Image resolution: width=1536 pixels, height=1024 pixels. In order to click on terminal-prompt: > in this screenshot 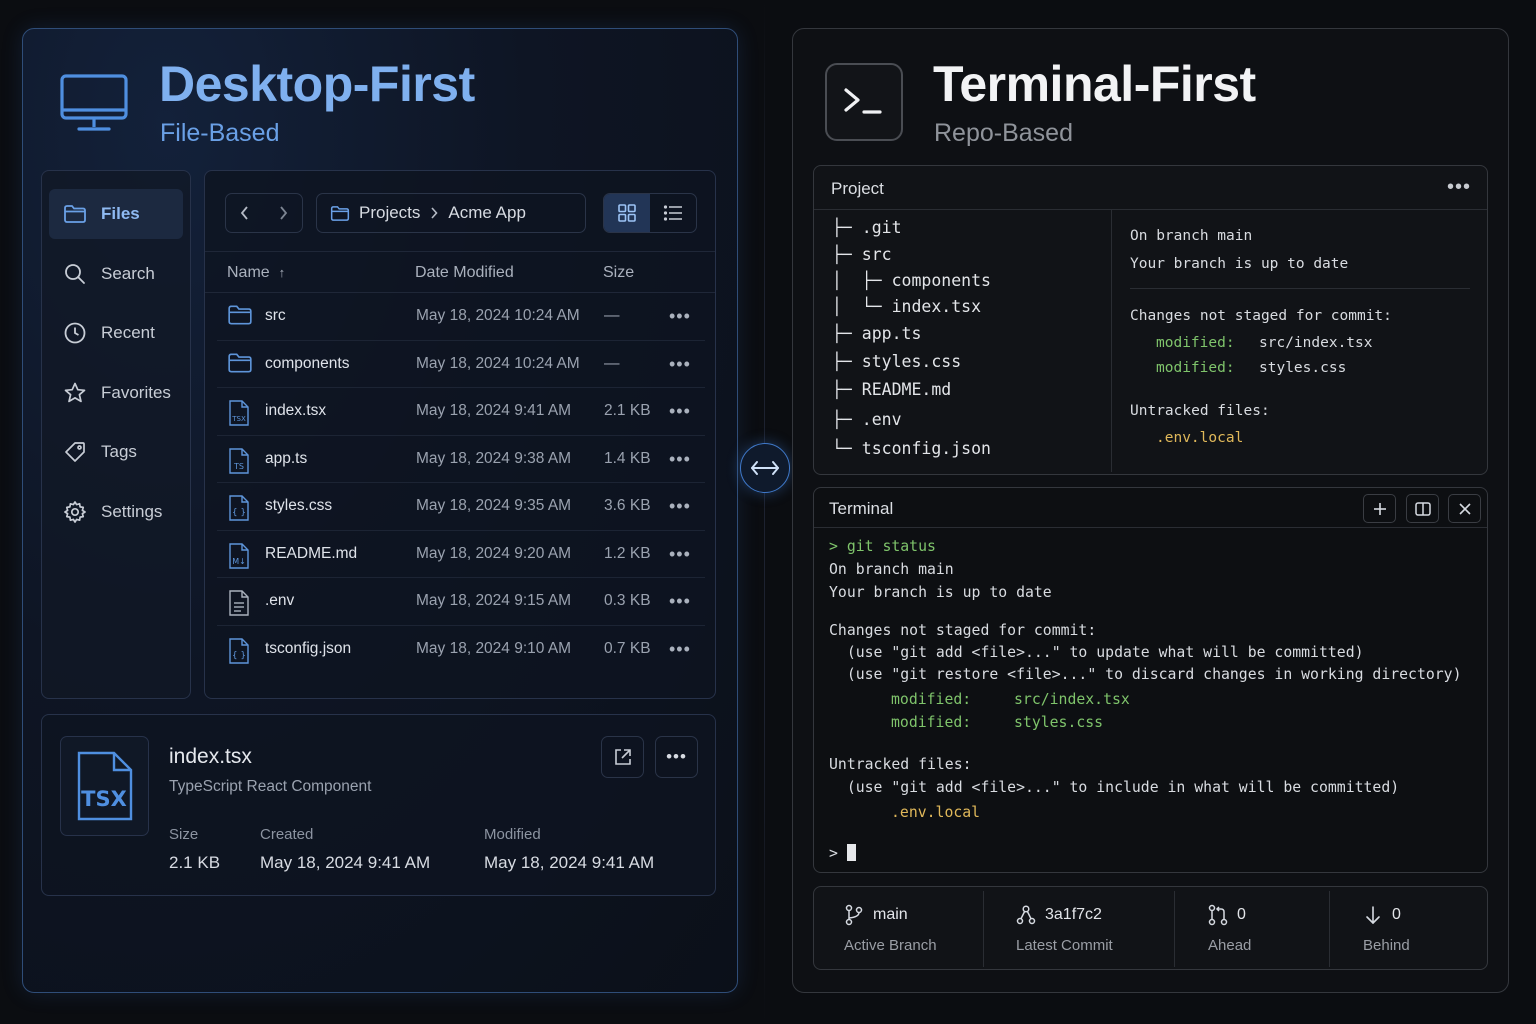, I will do `click(842, 853)`.